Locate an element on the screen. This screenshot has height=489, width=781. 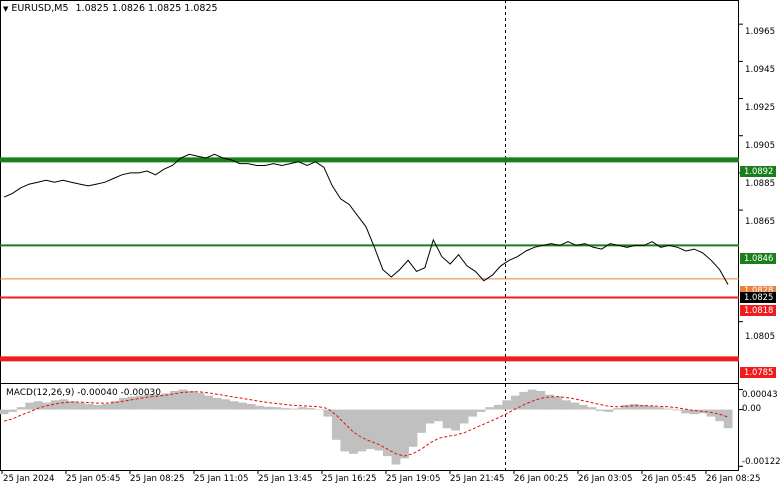
price-axis-label: 1.0925 is located at coordinates (760, 108).